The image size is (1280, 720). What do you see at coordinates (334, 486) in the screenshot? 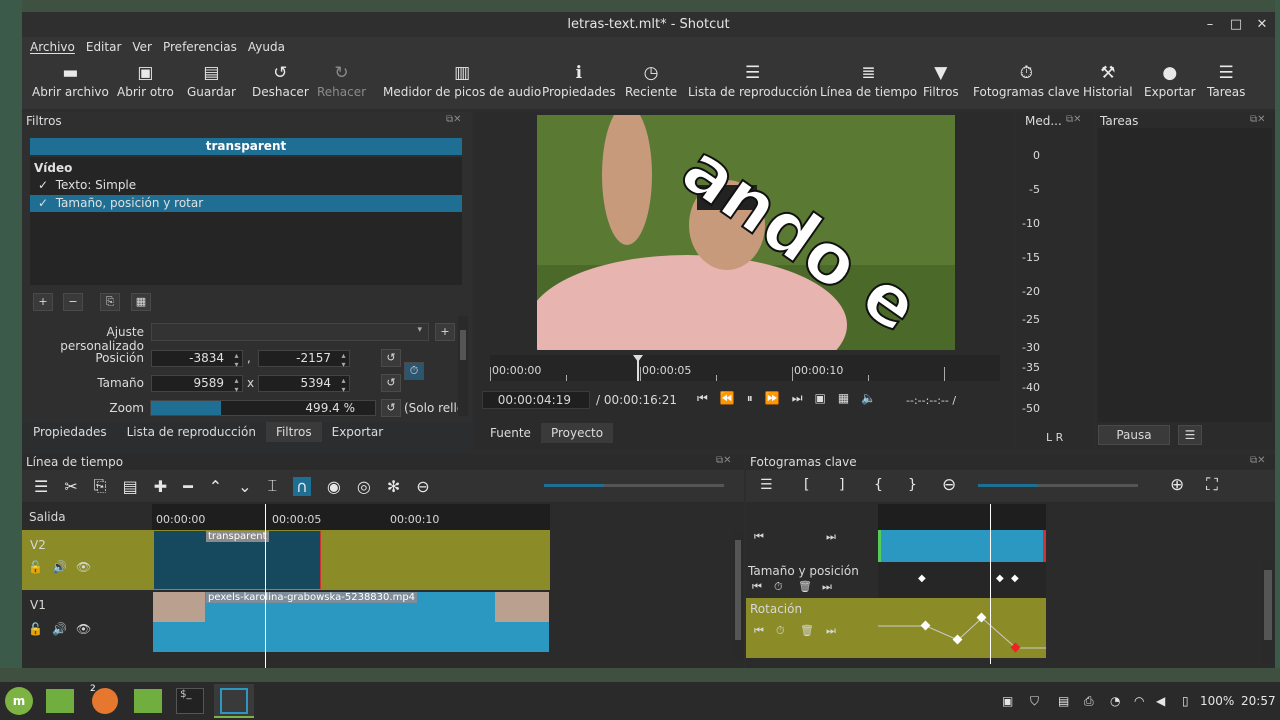
I see `scrub-icon: ◉` at bounding box center [334, 486].